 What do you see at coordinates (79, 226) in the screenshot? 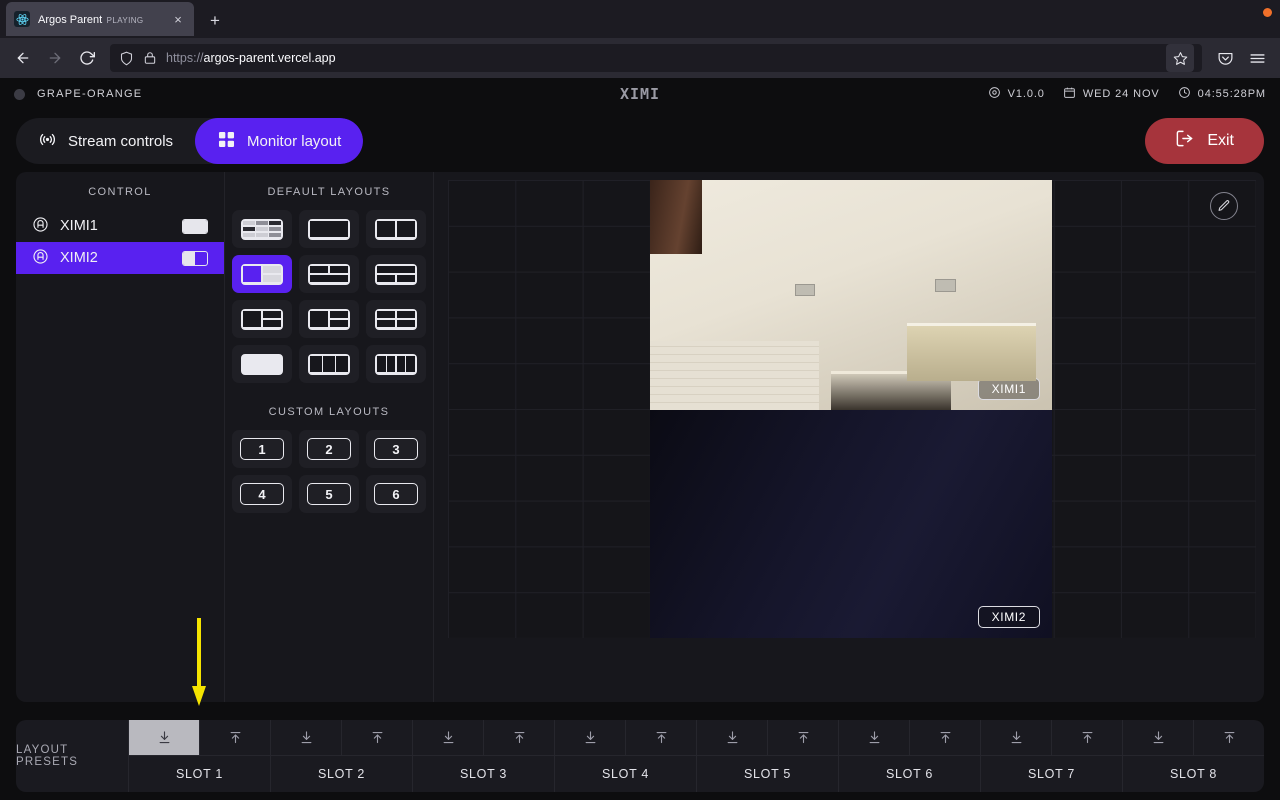
I see `device-name: XIMI1` at bounding box center [79, 226].